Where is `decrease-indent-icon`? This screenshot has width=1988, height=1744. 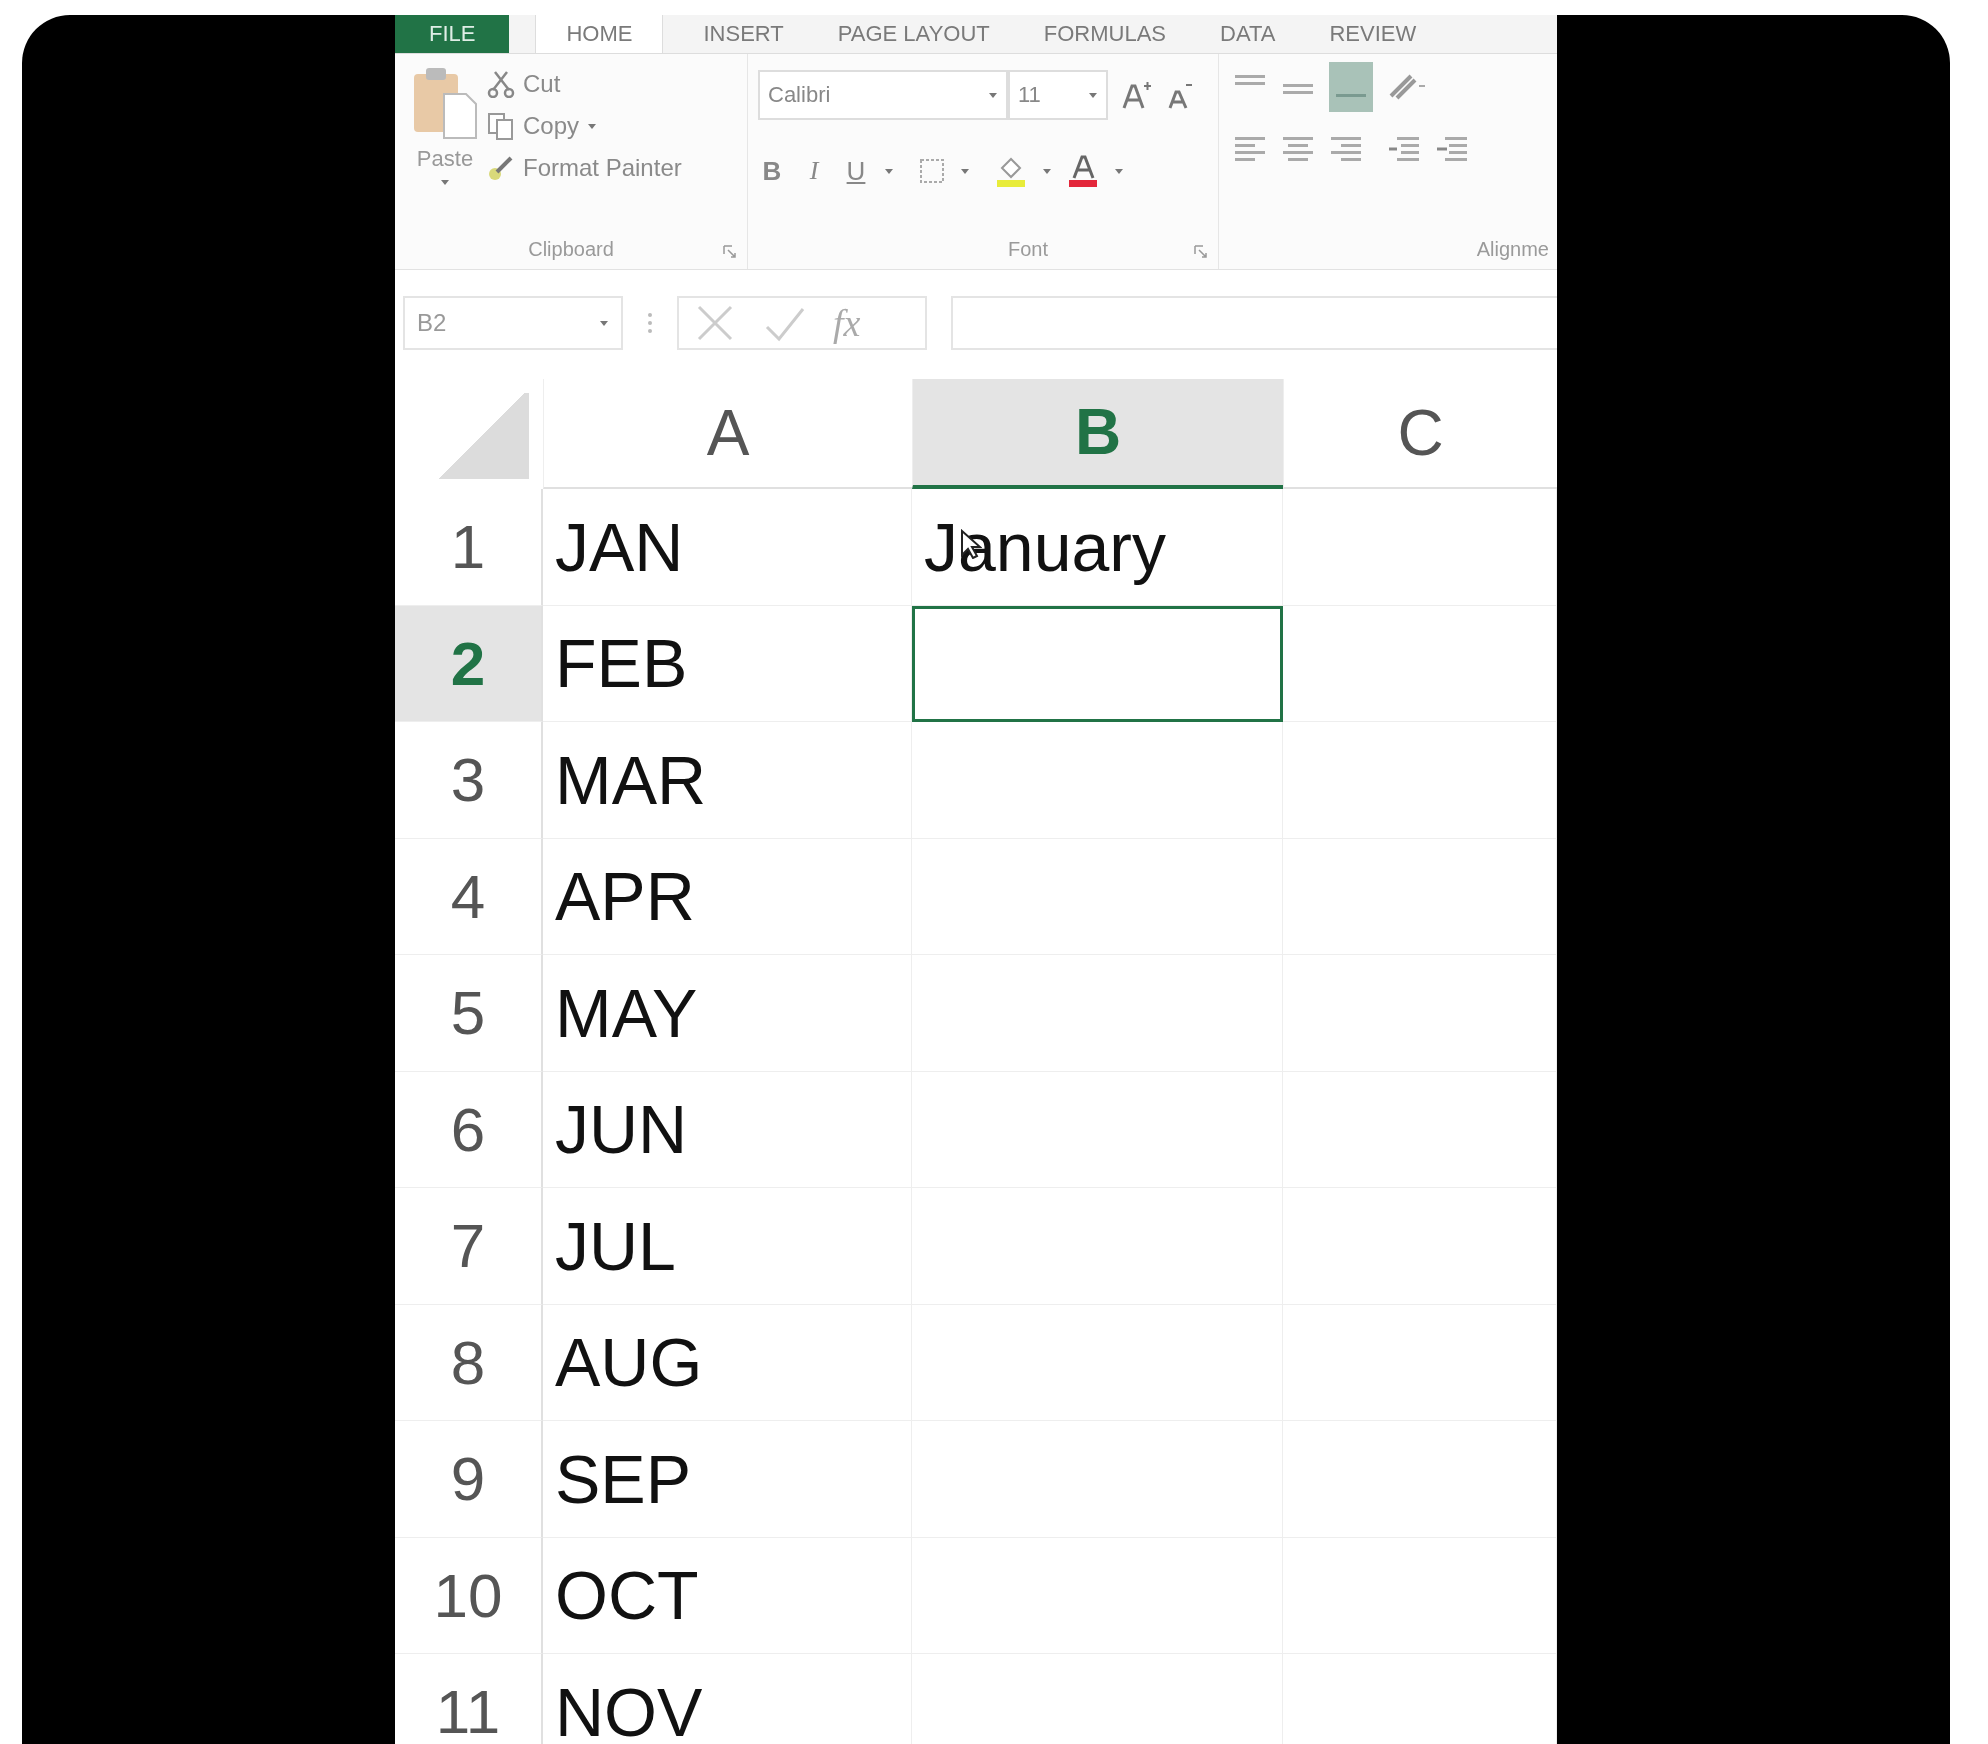 decrease-indent-icon is located at coordinates (1404, 149).